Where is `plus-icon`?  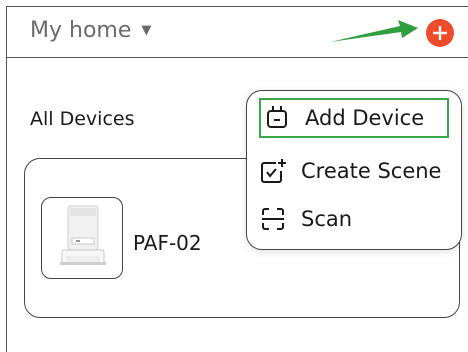
plus-icon is located at coordinates (440, 33).